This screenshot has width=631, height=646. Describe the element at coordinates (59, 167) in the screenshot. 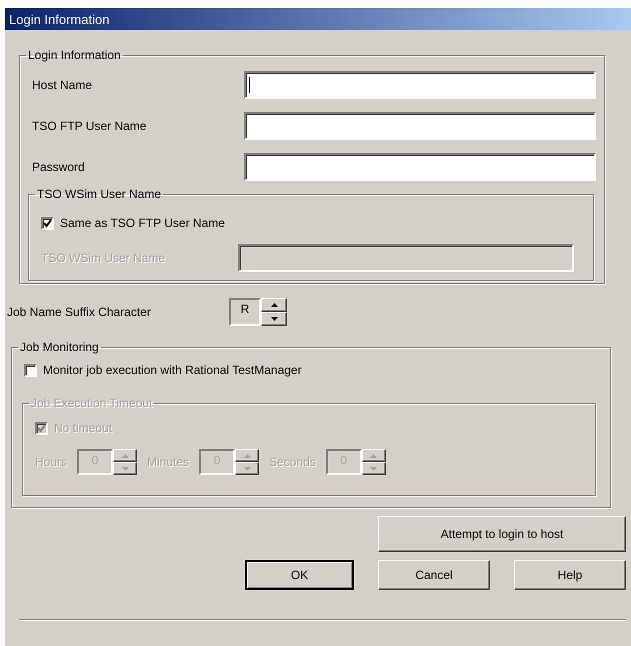

I see `field-label: Password` at that location.